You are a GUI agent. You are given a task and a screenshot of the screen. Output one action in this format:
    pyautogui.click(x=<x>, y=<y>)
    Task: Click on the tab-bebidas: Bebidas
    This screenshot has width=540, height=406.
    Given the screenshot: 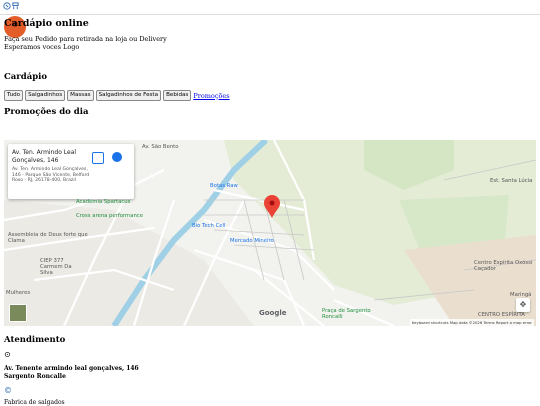 What is the action you would take?
    pyautogui.click(x=177, y=95)
    